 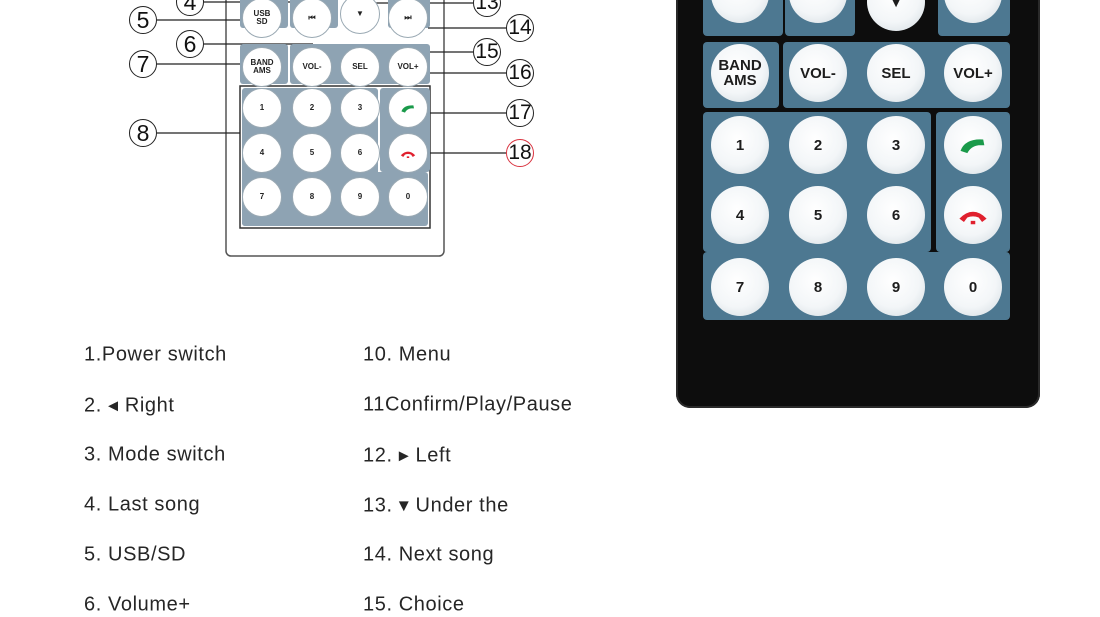 I want to click on callout-14: 14, so click(x=520, y=28).